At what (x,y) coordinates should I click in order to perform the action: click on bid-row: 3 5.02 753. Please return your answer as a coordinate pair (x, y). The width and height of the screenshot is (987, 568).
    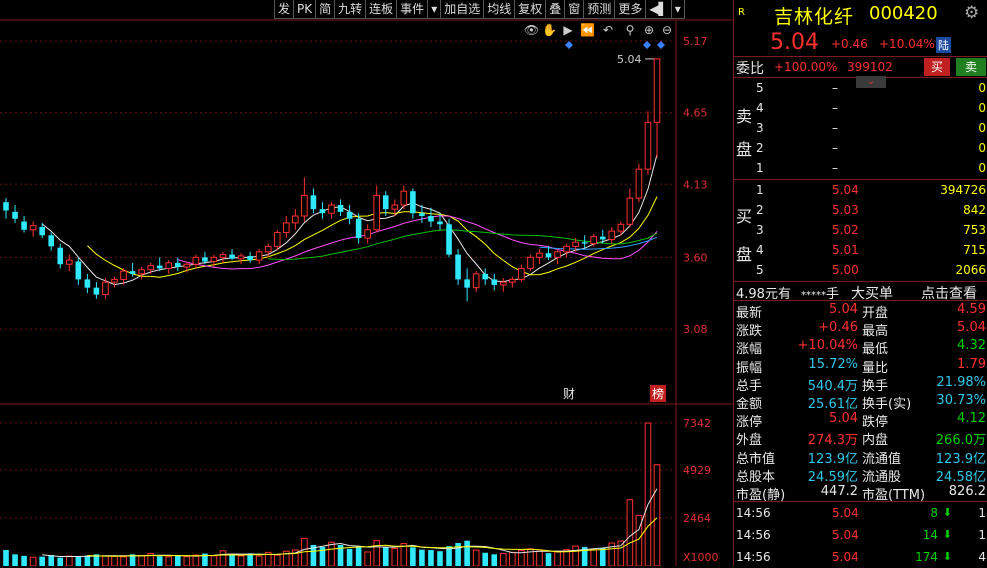
    Looking at the image, I should click on (860, 230).